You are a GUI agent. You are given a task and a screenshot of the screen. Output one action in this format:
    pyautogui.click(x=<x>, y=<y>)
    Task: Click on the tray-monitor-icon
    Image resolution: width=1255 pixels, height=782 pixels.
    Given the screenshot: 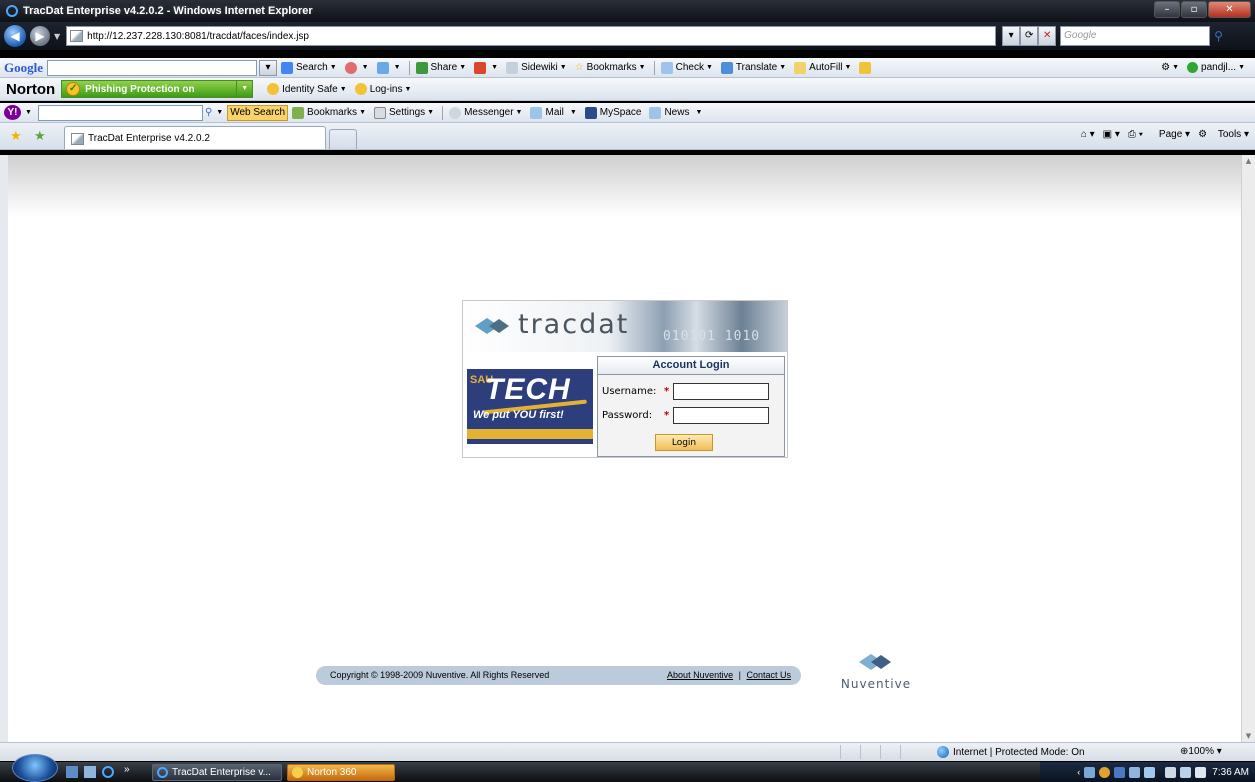 What is the action you would take?
    pyautogui.click(x=1150, y=772)
    